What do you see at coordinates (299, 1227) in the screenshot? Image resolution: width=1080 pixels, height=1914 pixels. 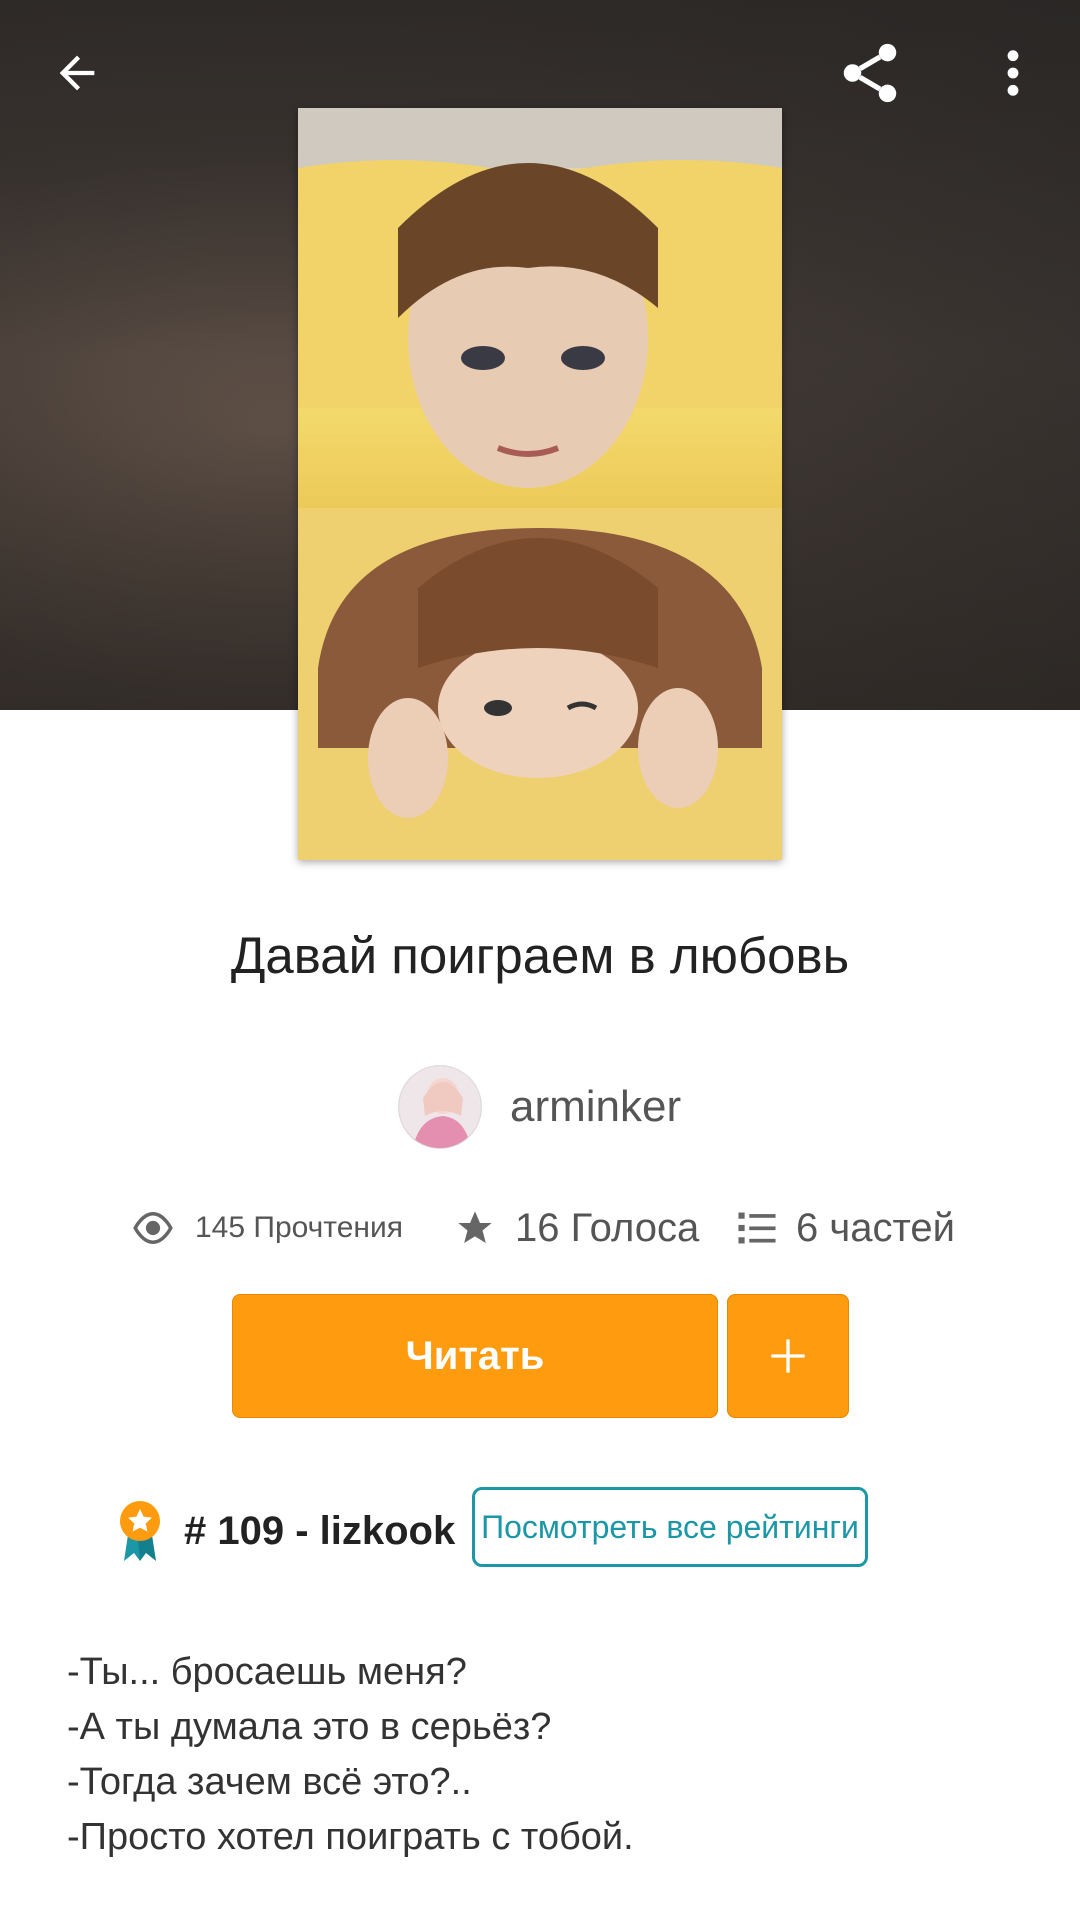 I see `reads-count: 145 Прочтения` at bounding box center [299, 1227].